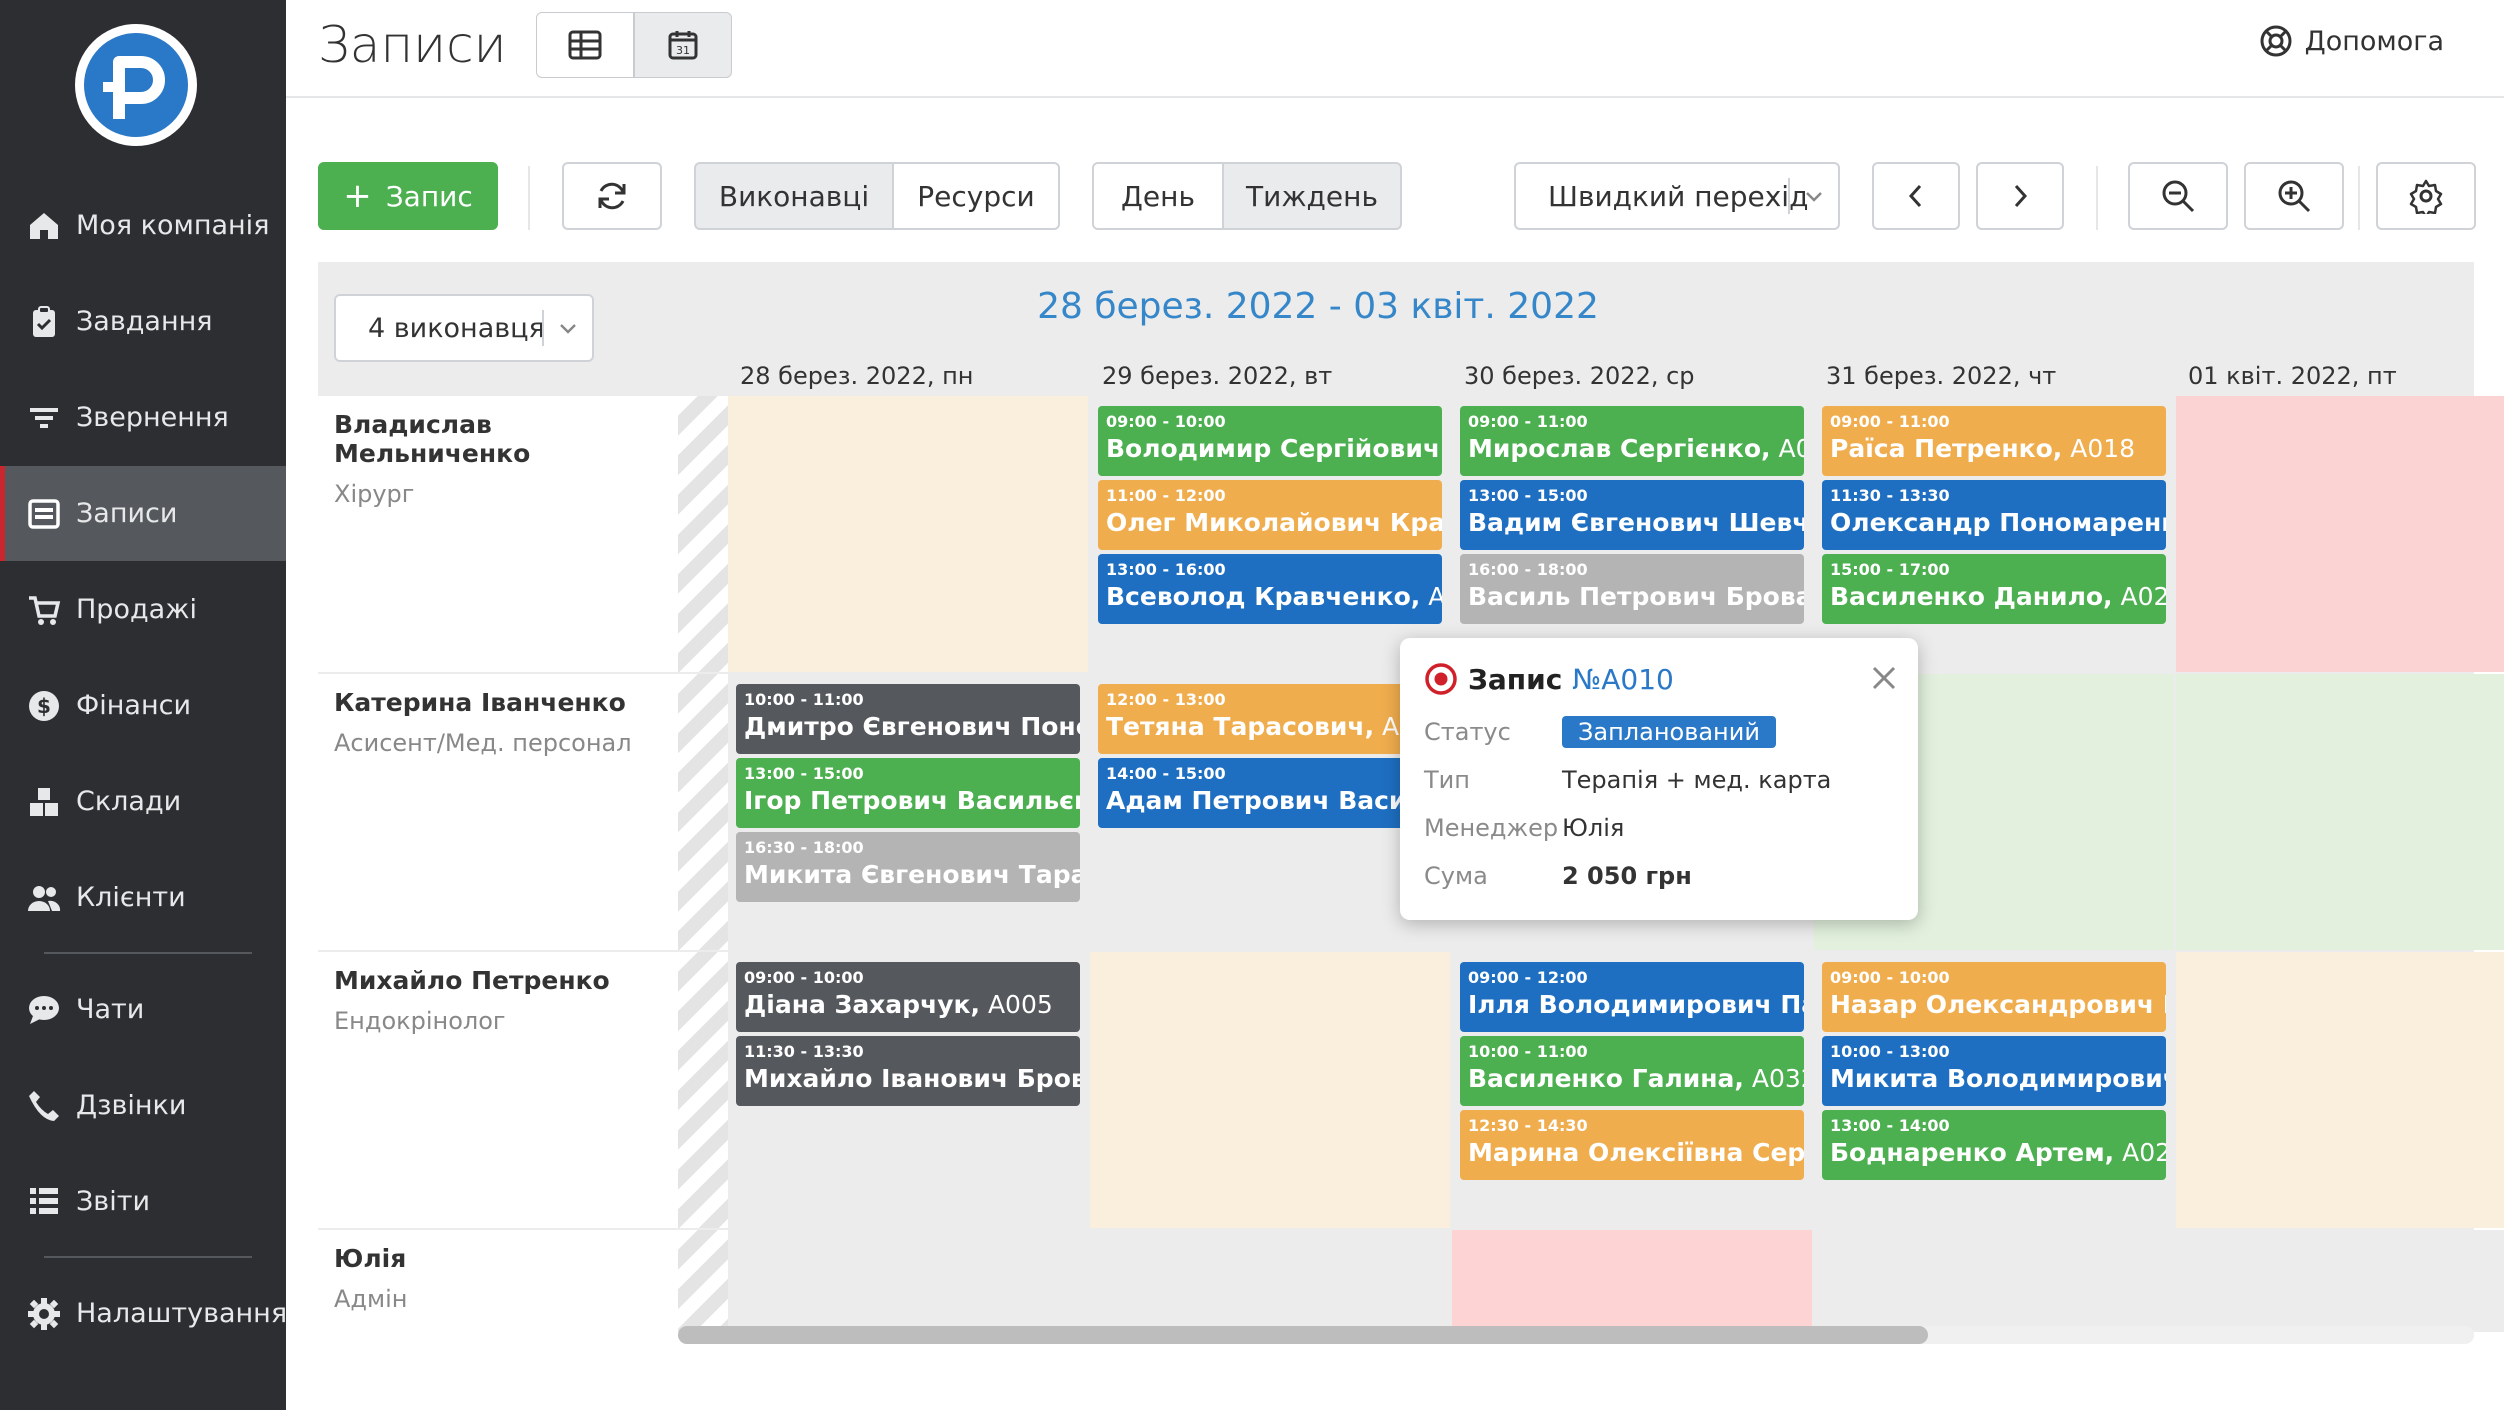 The width and height of the screenshot is (2504, 1410). What do you see at coordinates (856, 376) in the screenshot?
I see `day-header: 28 берез. 2022, пн` at bounding box center [856, 376].